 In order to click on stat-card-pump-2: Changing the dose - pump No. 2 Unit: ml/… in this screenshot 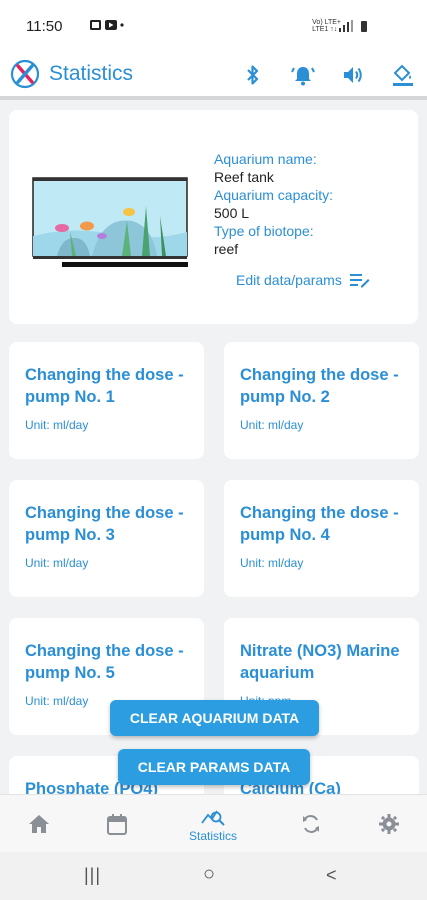, I will do `click(321, 400)`.